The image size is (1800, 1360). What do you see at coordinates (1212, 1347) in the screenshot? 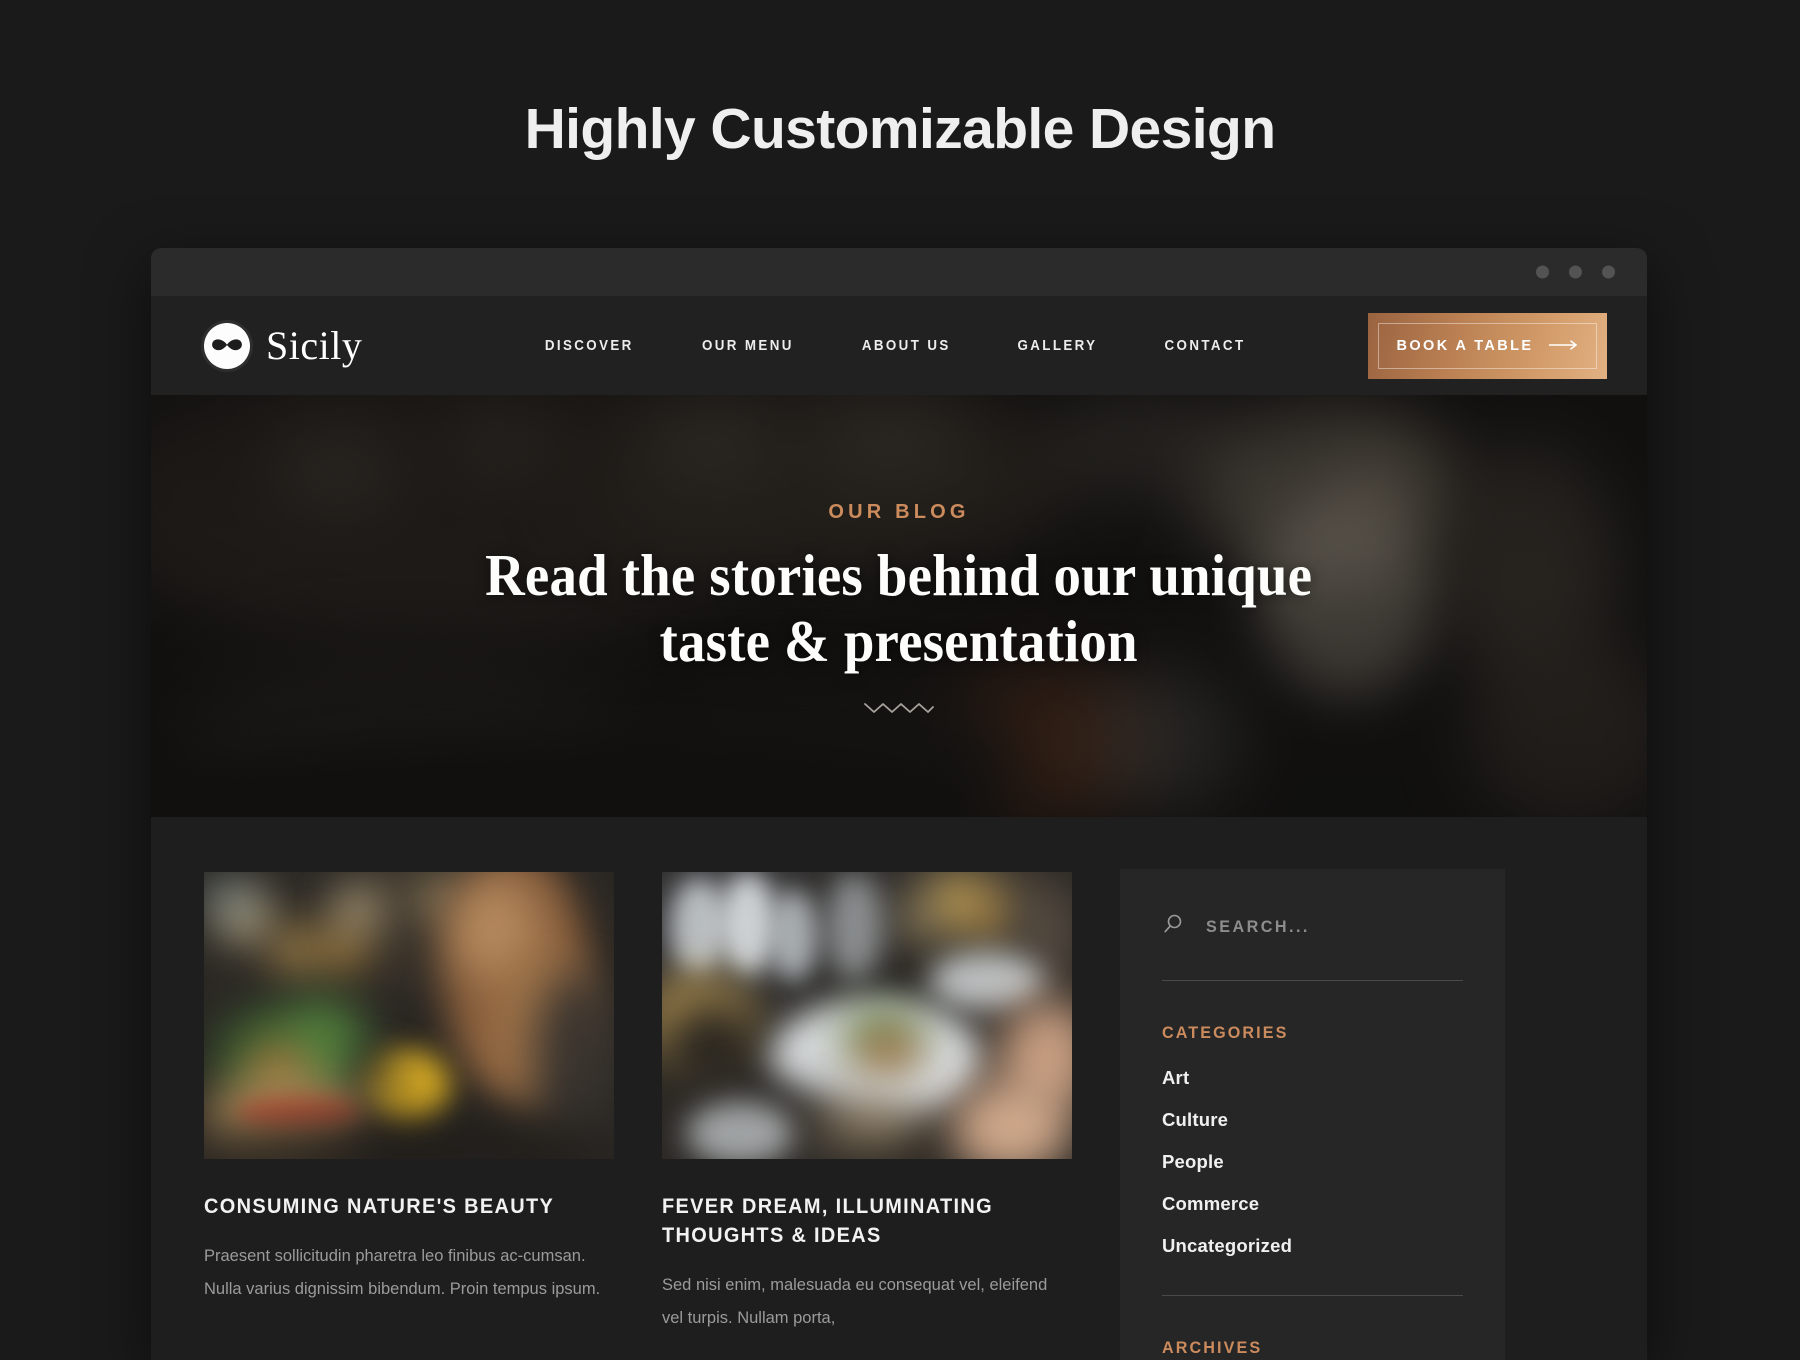
I see `archives-widget-title: ARCHIVES` at bounding box center [1212, 1347].